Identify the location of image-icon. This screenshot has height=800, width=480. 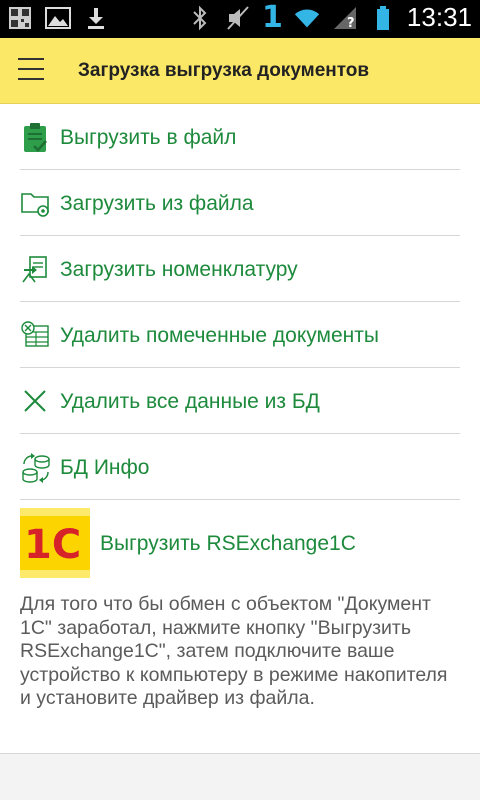
(58, 18).